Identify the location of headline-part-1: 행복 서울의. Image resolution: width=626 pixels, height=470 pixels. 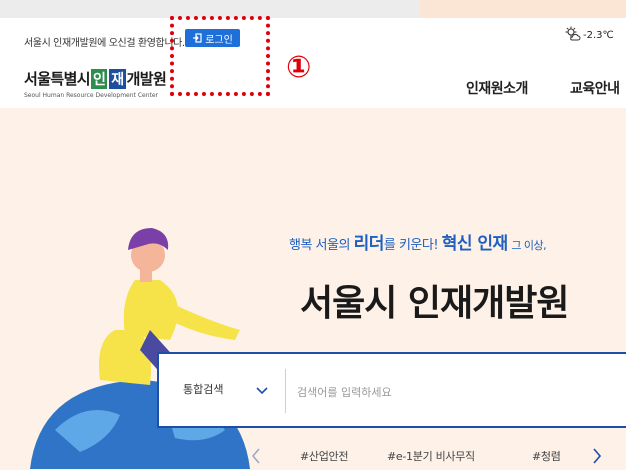
(319, 245).